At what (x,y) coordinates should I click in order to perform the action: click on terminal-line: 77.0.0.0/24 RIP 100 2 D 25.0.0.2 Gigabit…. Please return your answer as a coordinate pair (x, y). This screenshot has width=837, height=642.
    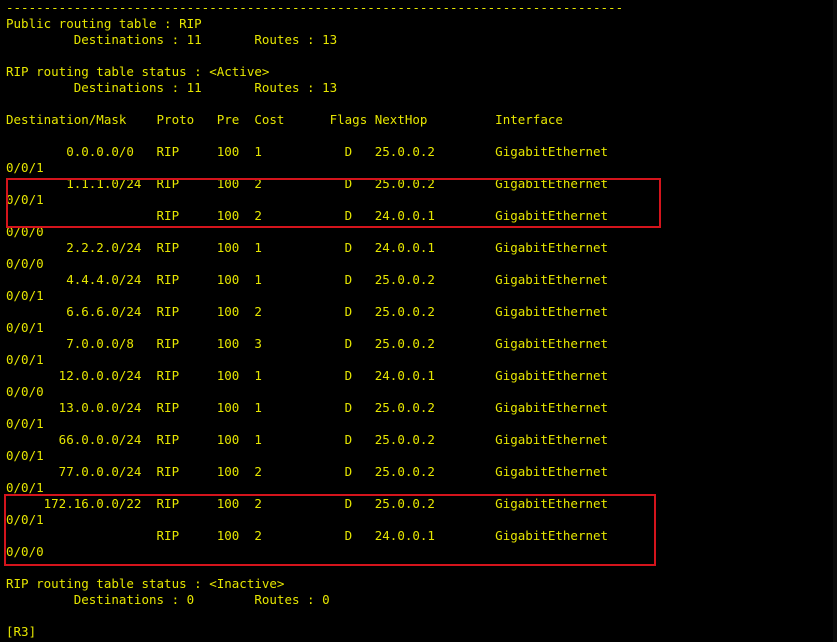
    Looking at the image, I should click on (307, 471).